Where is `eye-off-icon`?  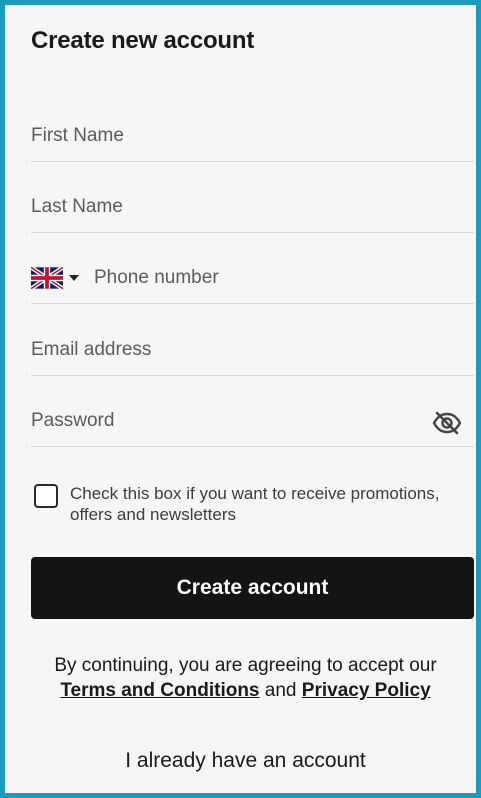 eye-off-icon is located at coordinates (447, 423).